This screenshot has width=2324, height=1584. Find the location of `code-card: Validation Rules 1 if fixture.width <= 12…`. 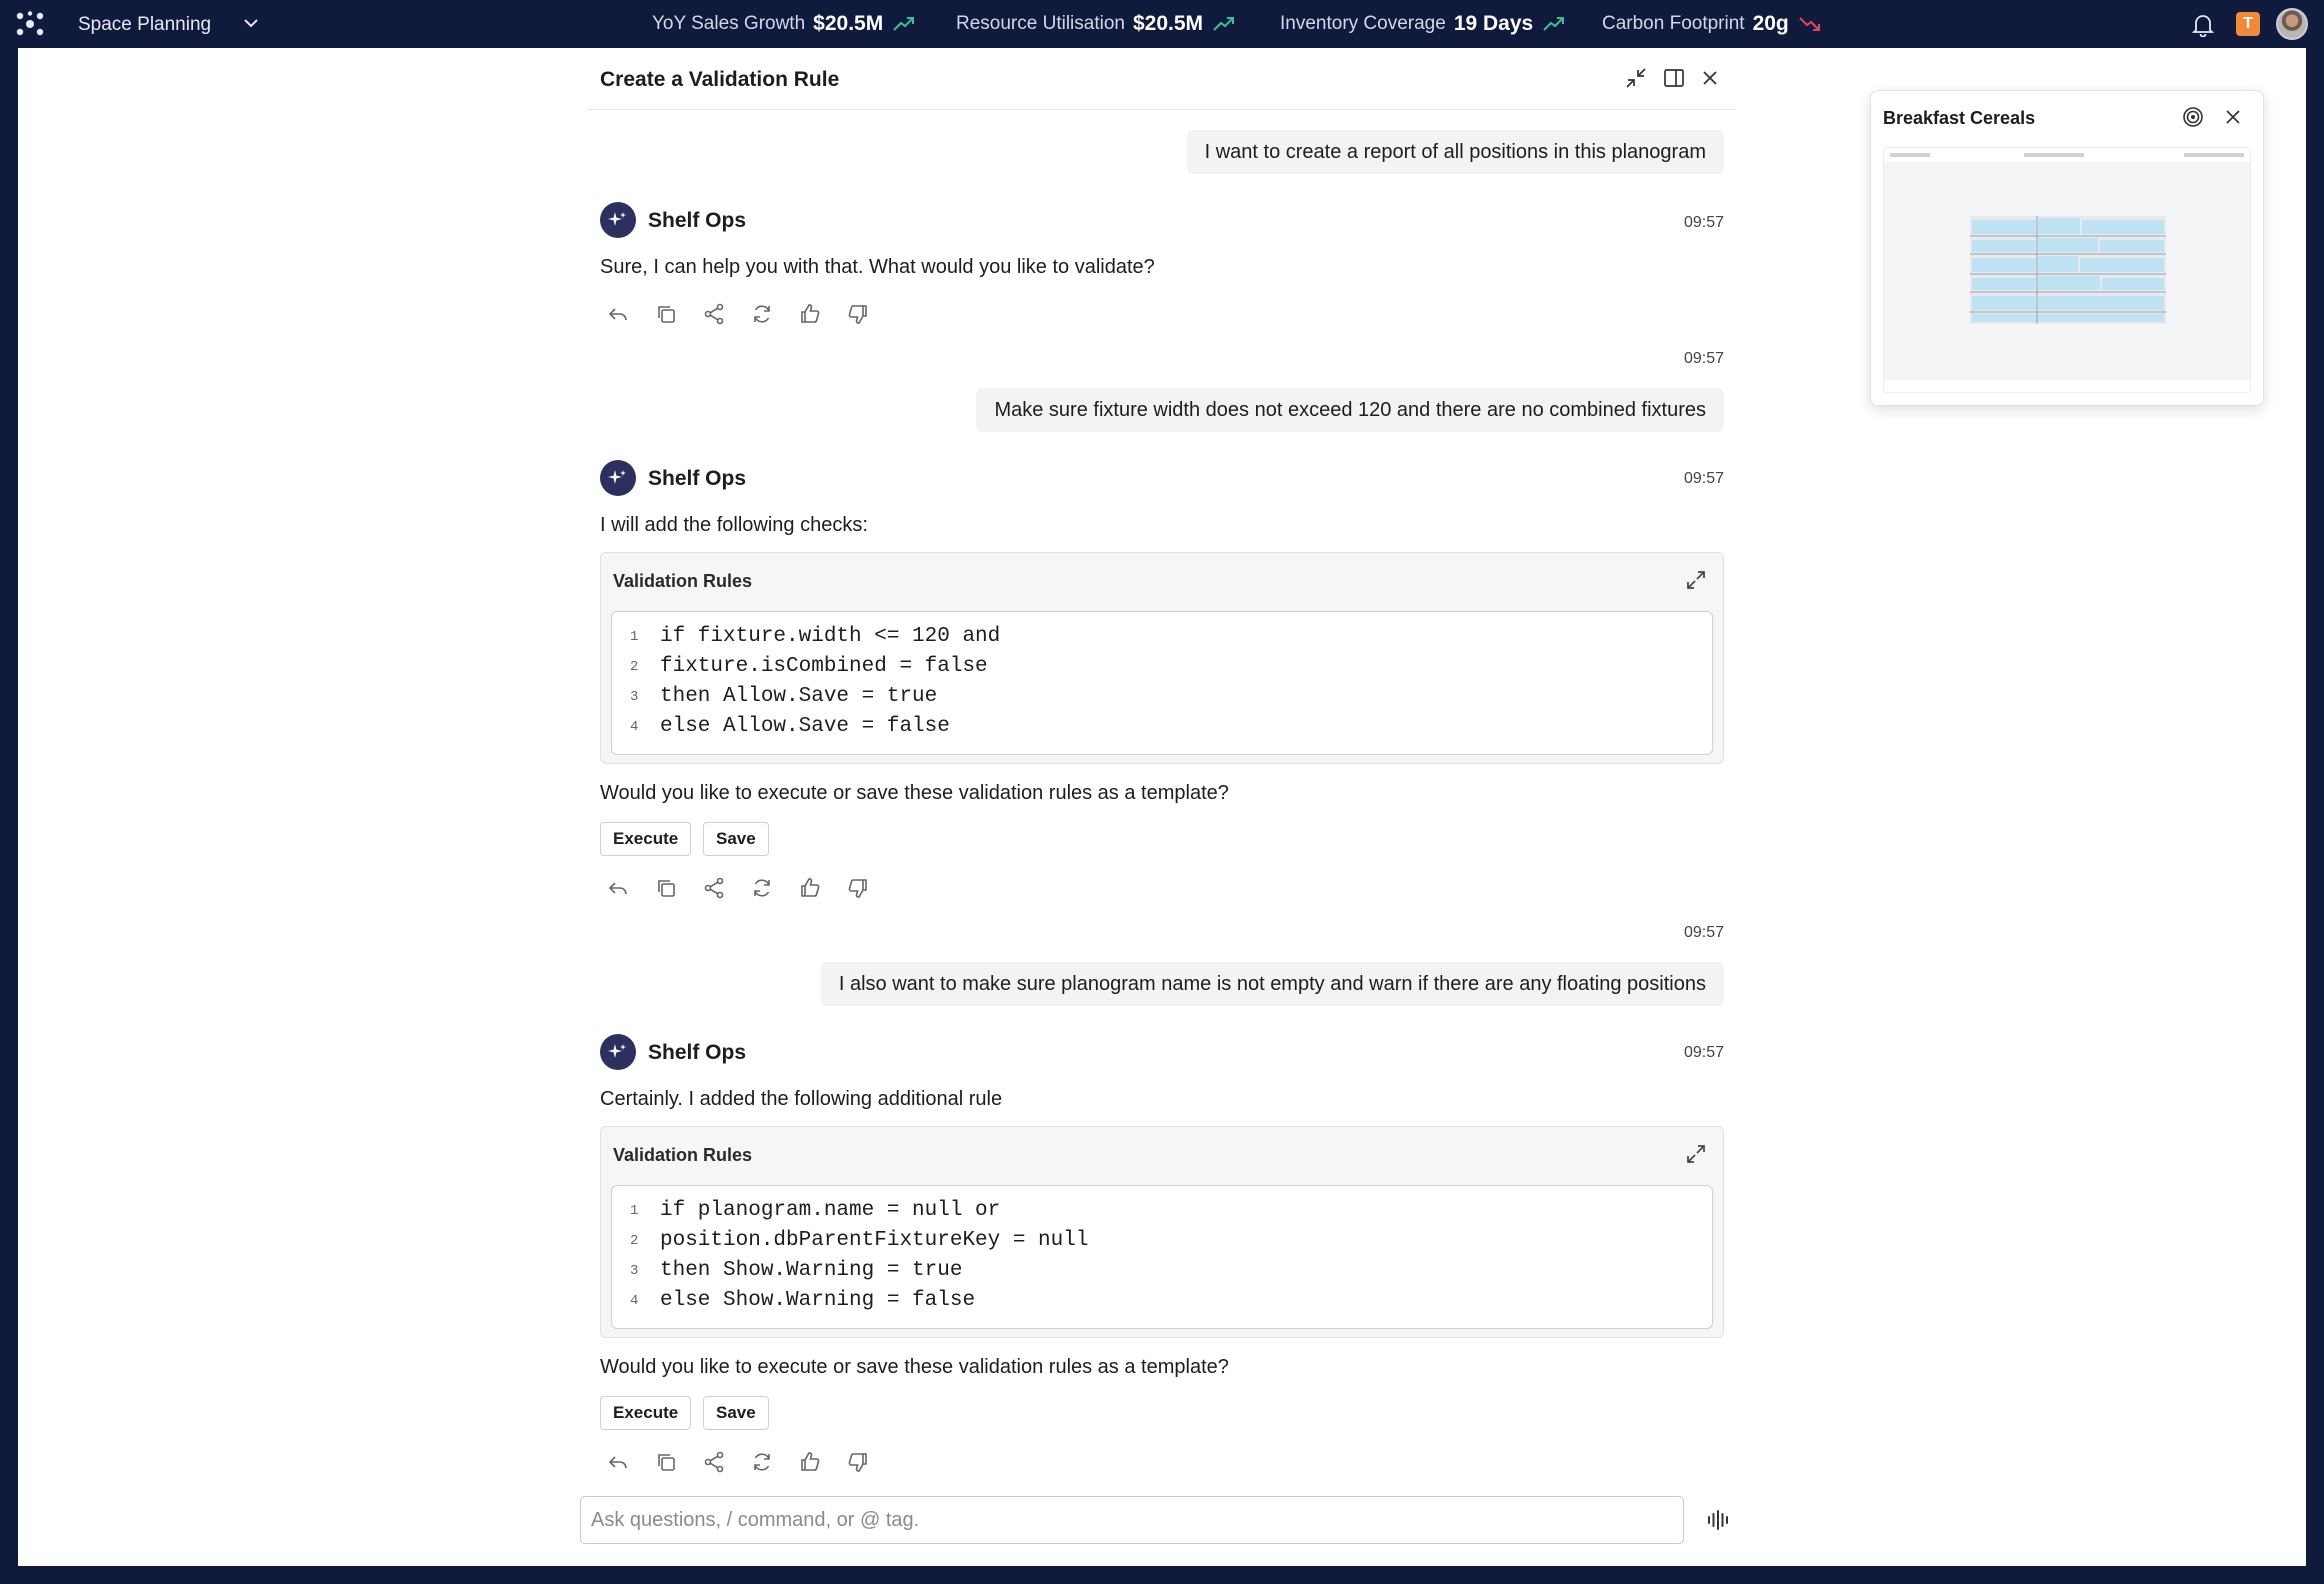

code-card: Validation Rules 1 if fixture.width <= 12… is located at coordinates (1162, 658).